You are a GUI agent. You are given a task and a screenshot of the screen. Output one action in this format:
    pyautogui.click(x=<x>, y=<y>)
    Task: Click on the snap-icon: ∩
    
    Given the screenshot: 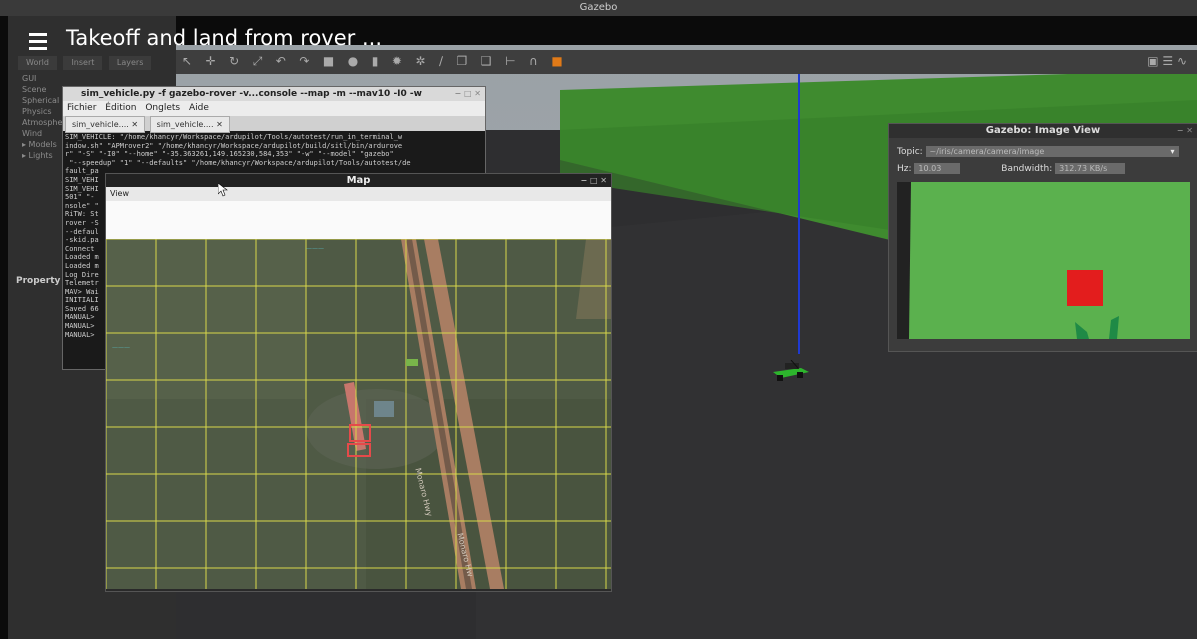 What is the action you would take?
    pyautogui.click(x=533, y=61)
    